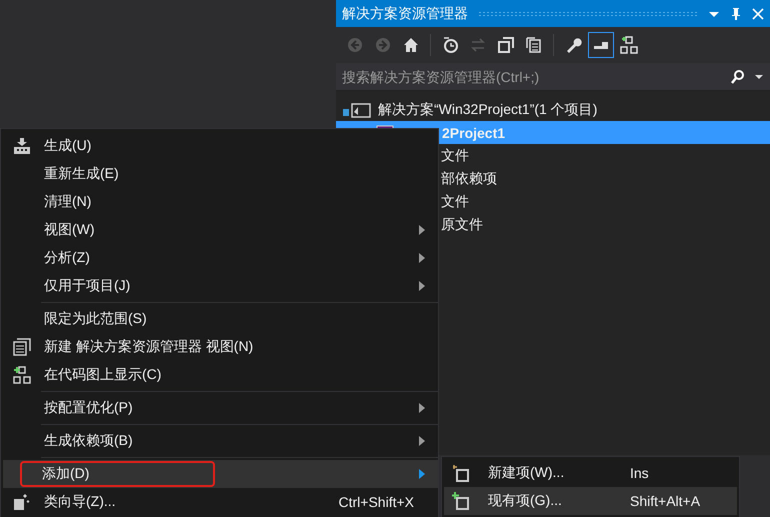  Describe the element at coordinates (118, 474) in the screenshot. I see `menu-item-label: 添加(D)` at that location.